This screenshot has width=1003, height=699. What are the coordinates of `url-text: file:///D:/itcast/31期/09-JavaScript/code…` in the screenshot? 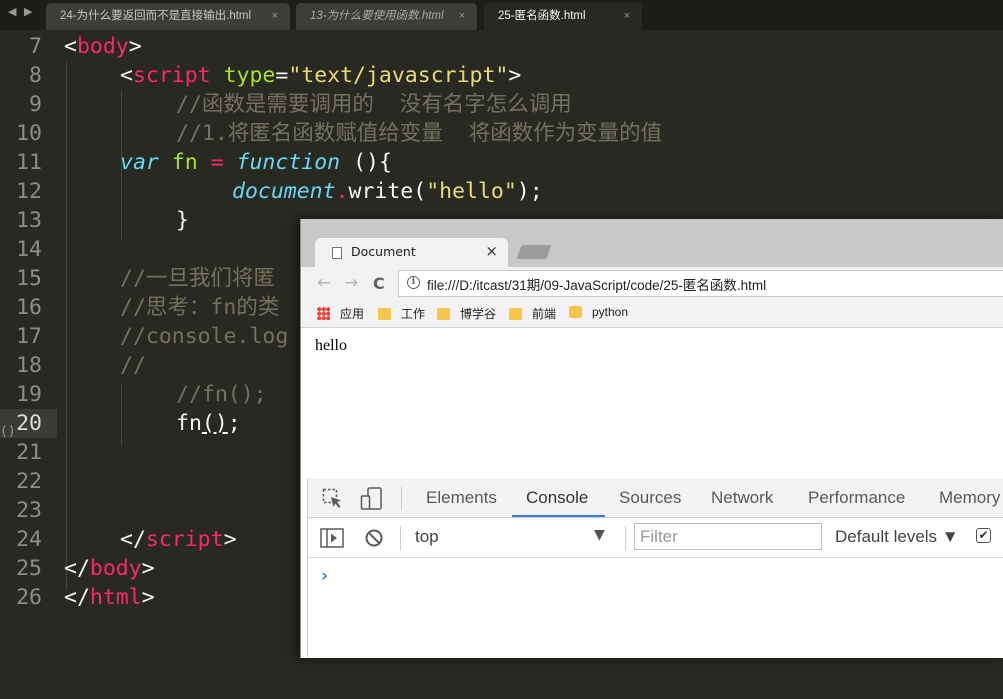 It's located at (596, 284).